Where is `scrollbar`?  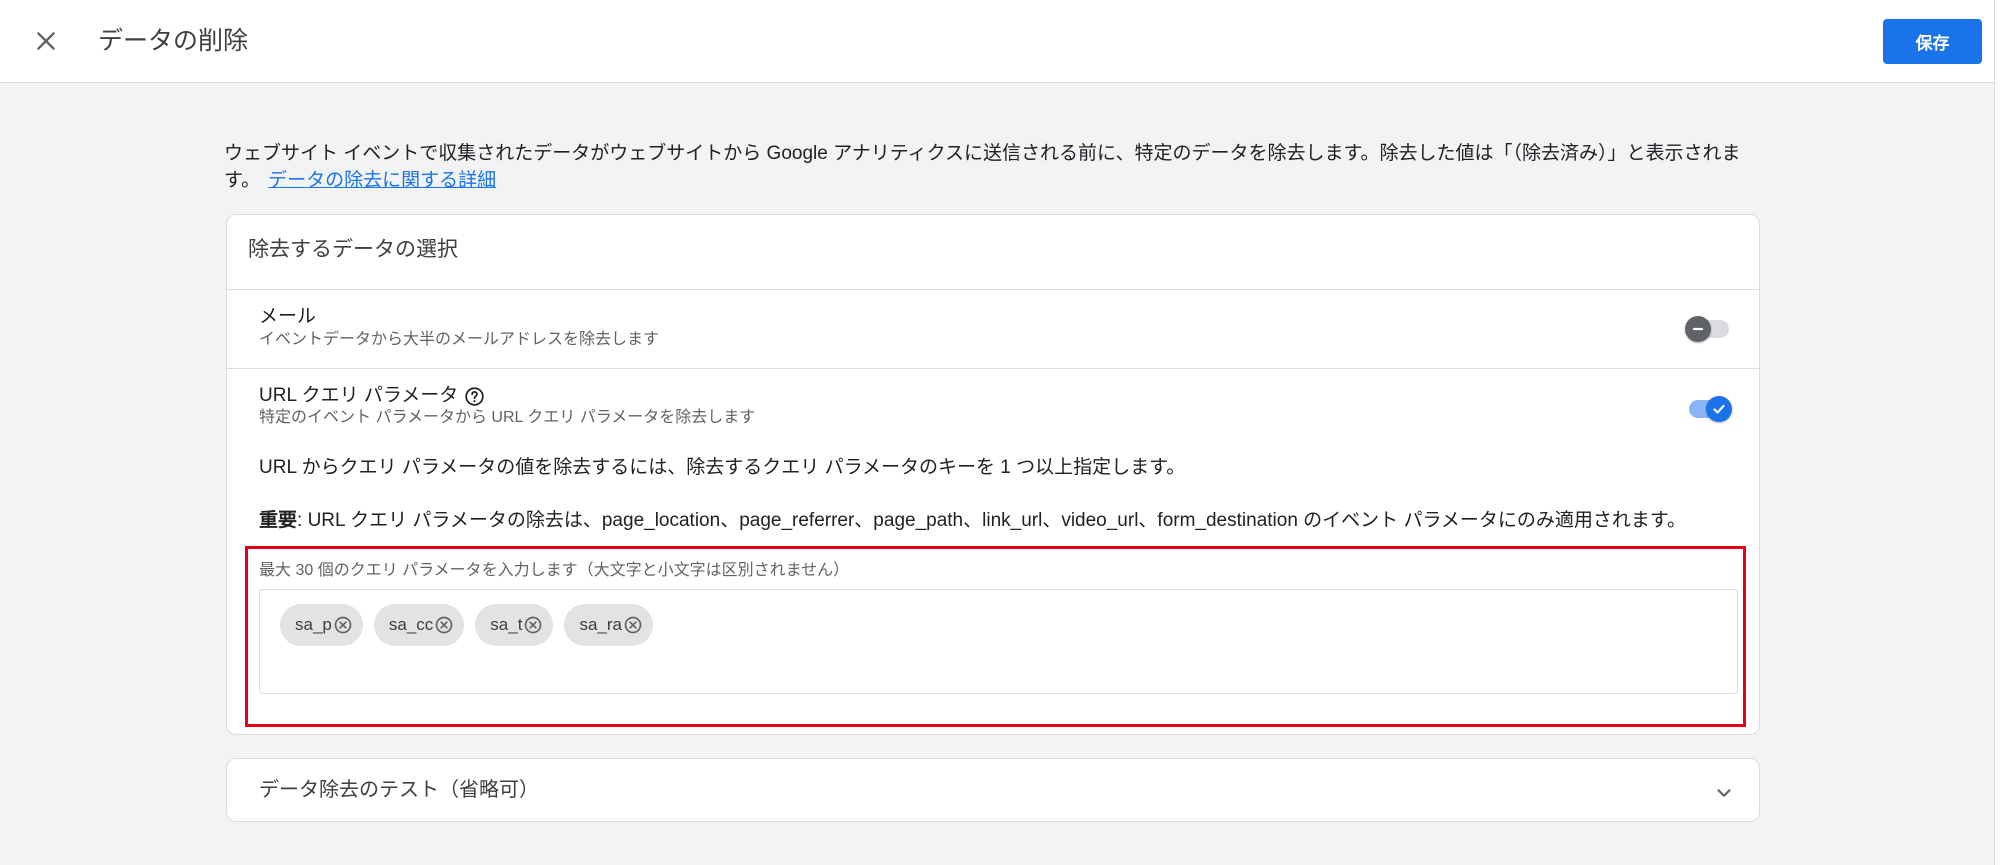 scrollbar is located at coordinates (1997, 432).